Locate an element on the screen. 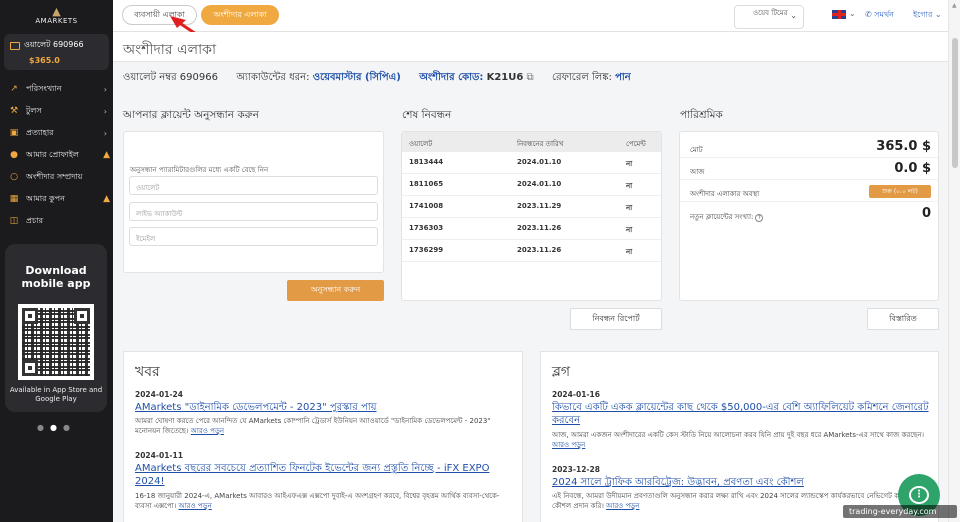 The width and height of the screenshot is (960, 522). account-info: ওয়ালেট নম্বর 690966 অ্যাকাউন্টের ধরন is located at coordinates (377, 78).